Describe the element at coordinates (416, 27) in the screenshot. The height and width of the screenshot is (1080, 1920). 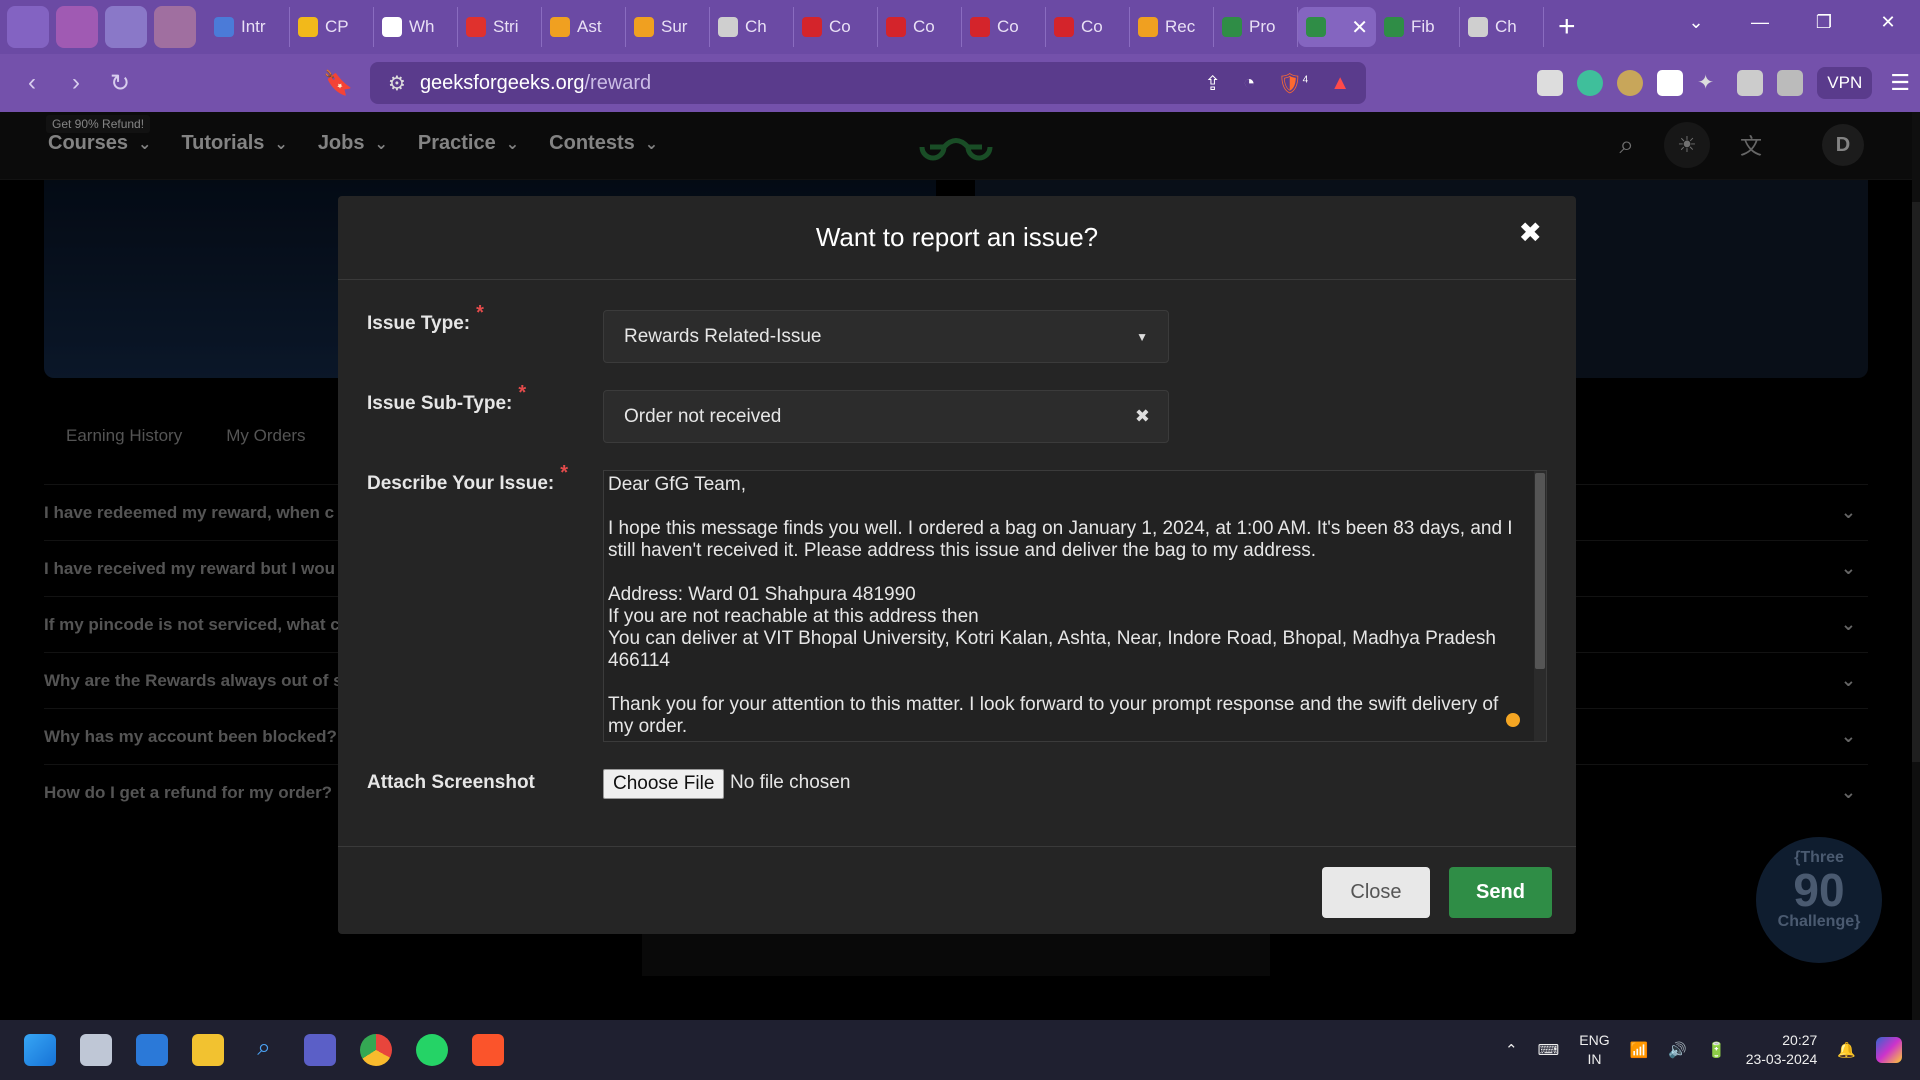
I see `browser-tab: Wh` at that location.